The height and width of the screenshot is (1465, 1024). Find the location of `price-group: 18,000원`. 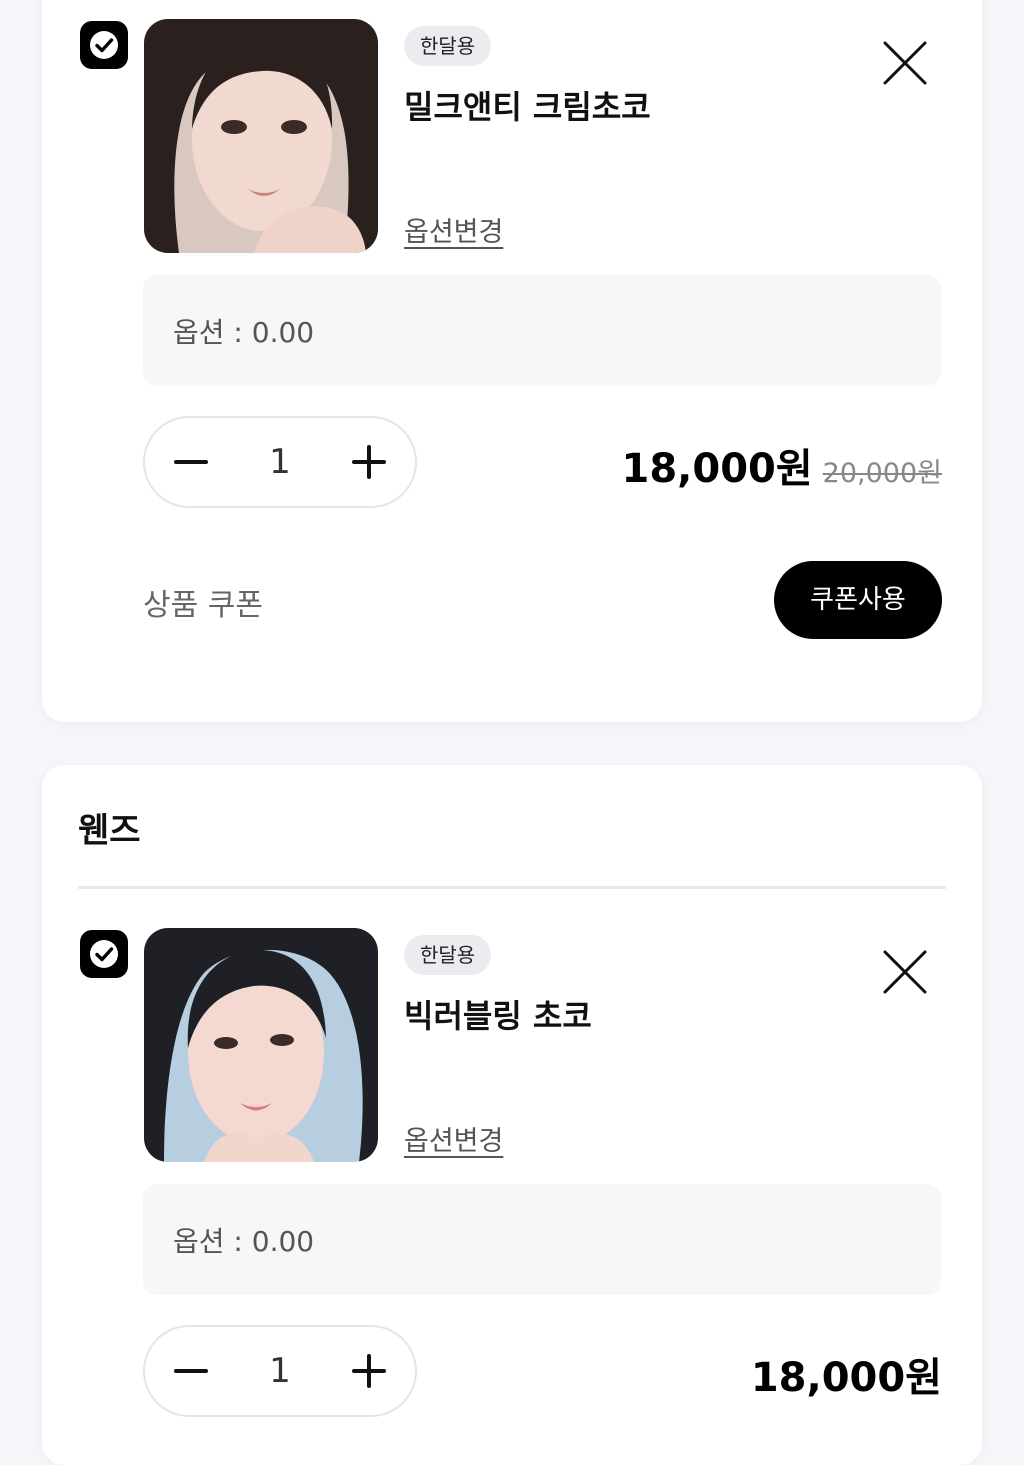

price-group: 18,000원 is located at coordinates (846, 1374).